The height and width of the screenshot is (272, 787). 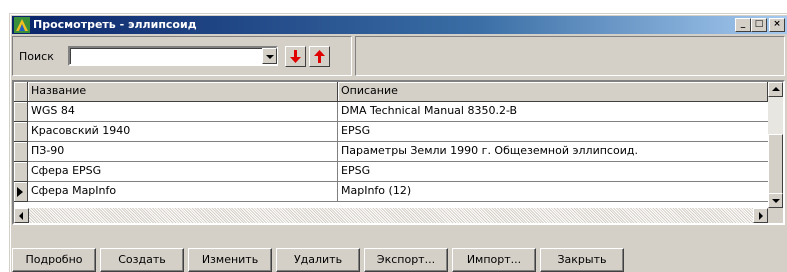 I want to click on scrollbar-corner, so click(x=775, y=215).